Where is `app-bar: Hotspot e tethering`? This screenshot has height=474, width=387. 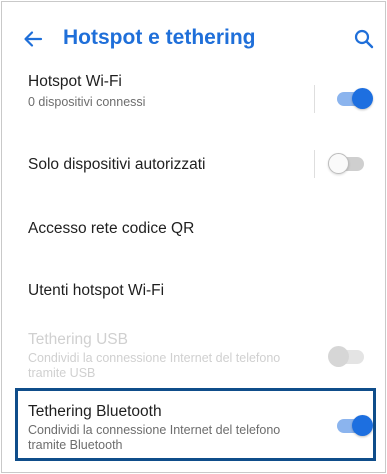 app-bar: Hotspot e tethering is located at coordinates (193, 33).